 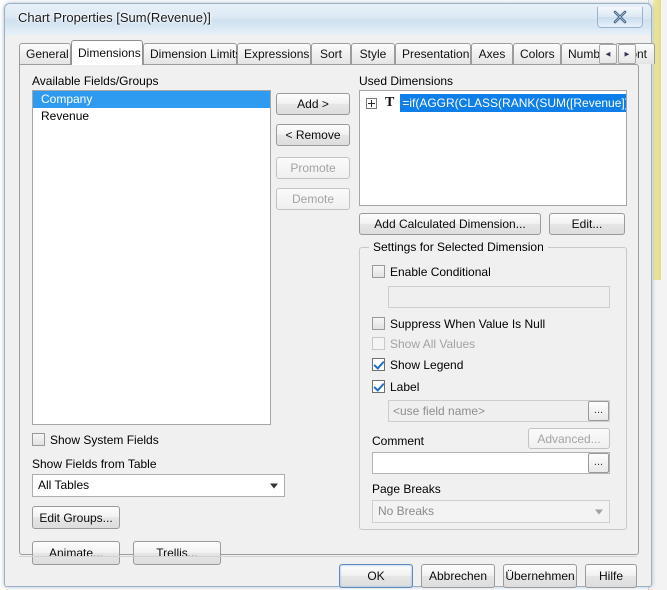 I want to click on tab-scroll-next-icon: ►, so click(x=627, y=54).